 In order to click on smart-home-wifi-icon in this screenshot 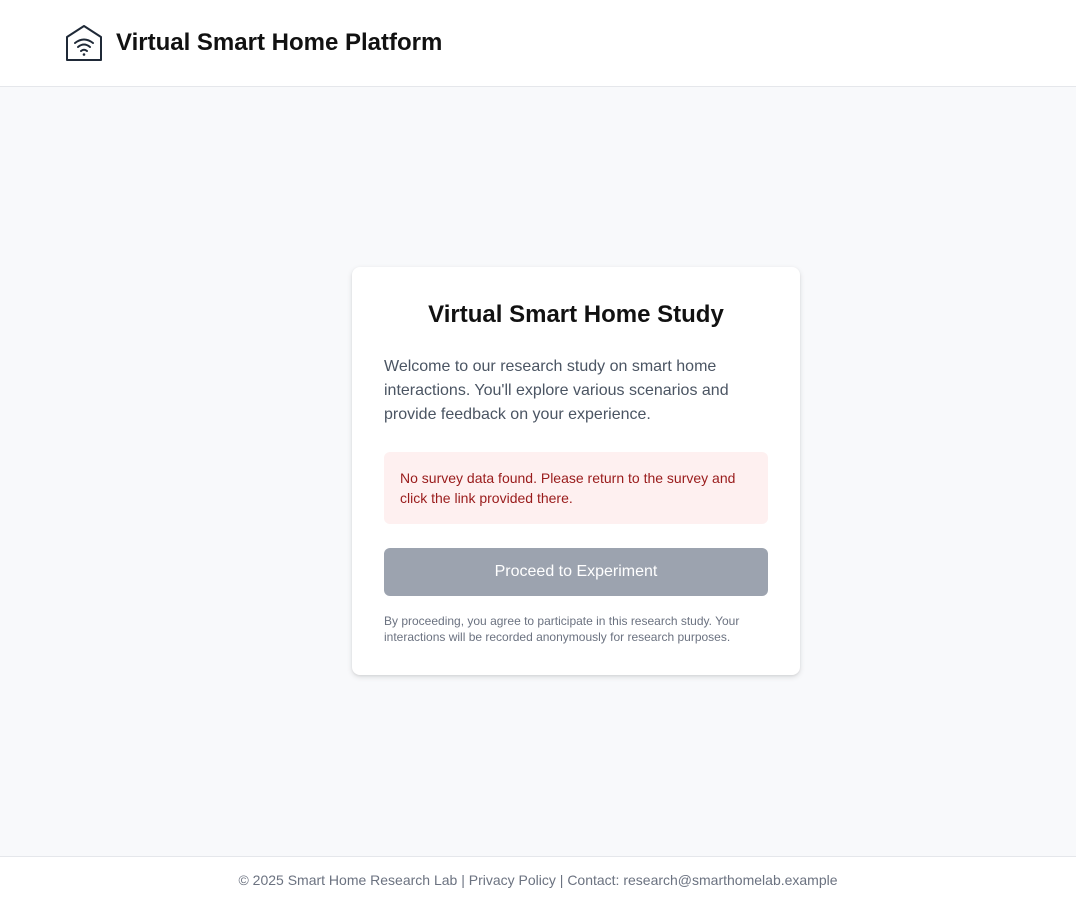, I will do `click(84, 43)`.